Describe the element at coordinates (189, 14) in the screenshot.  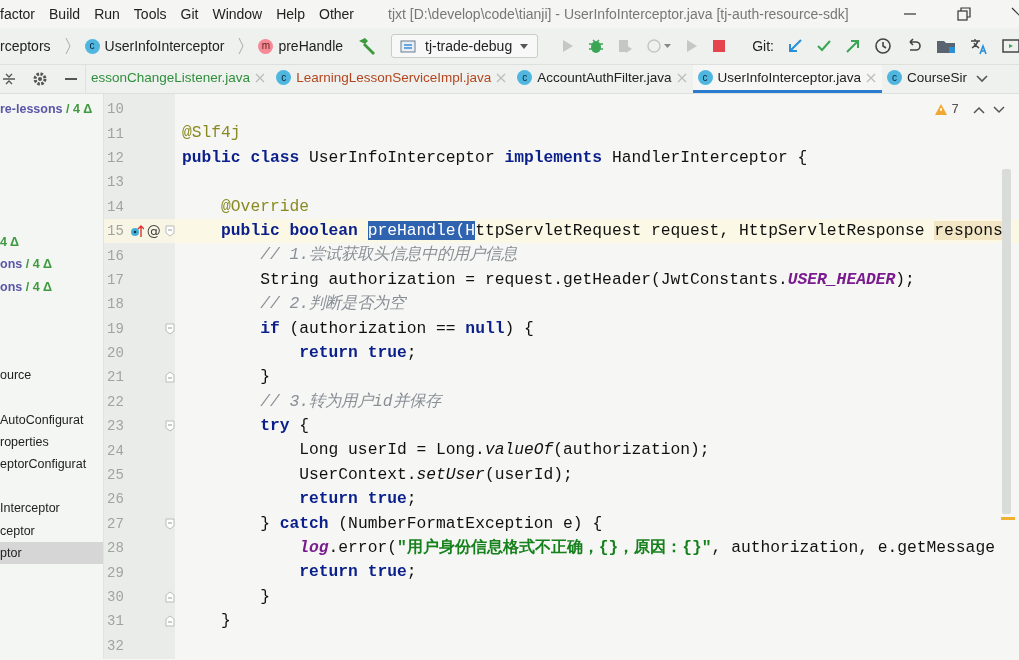
I see `menu-item: Git` at that location.